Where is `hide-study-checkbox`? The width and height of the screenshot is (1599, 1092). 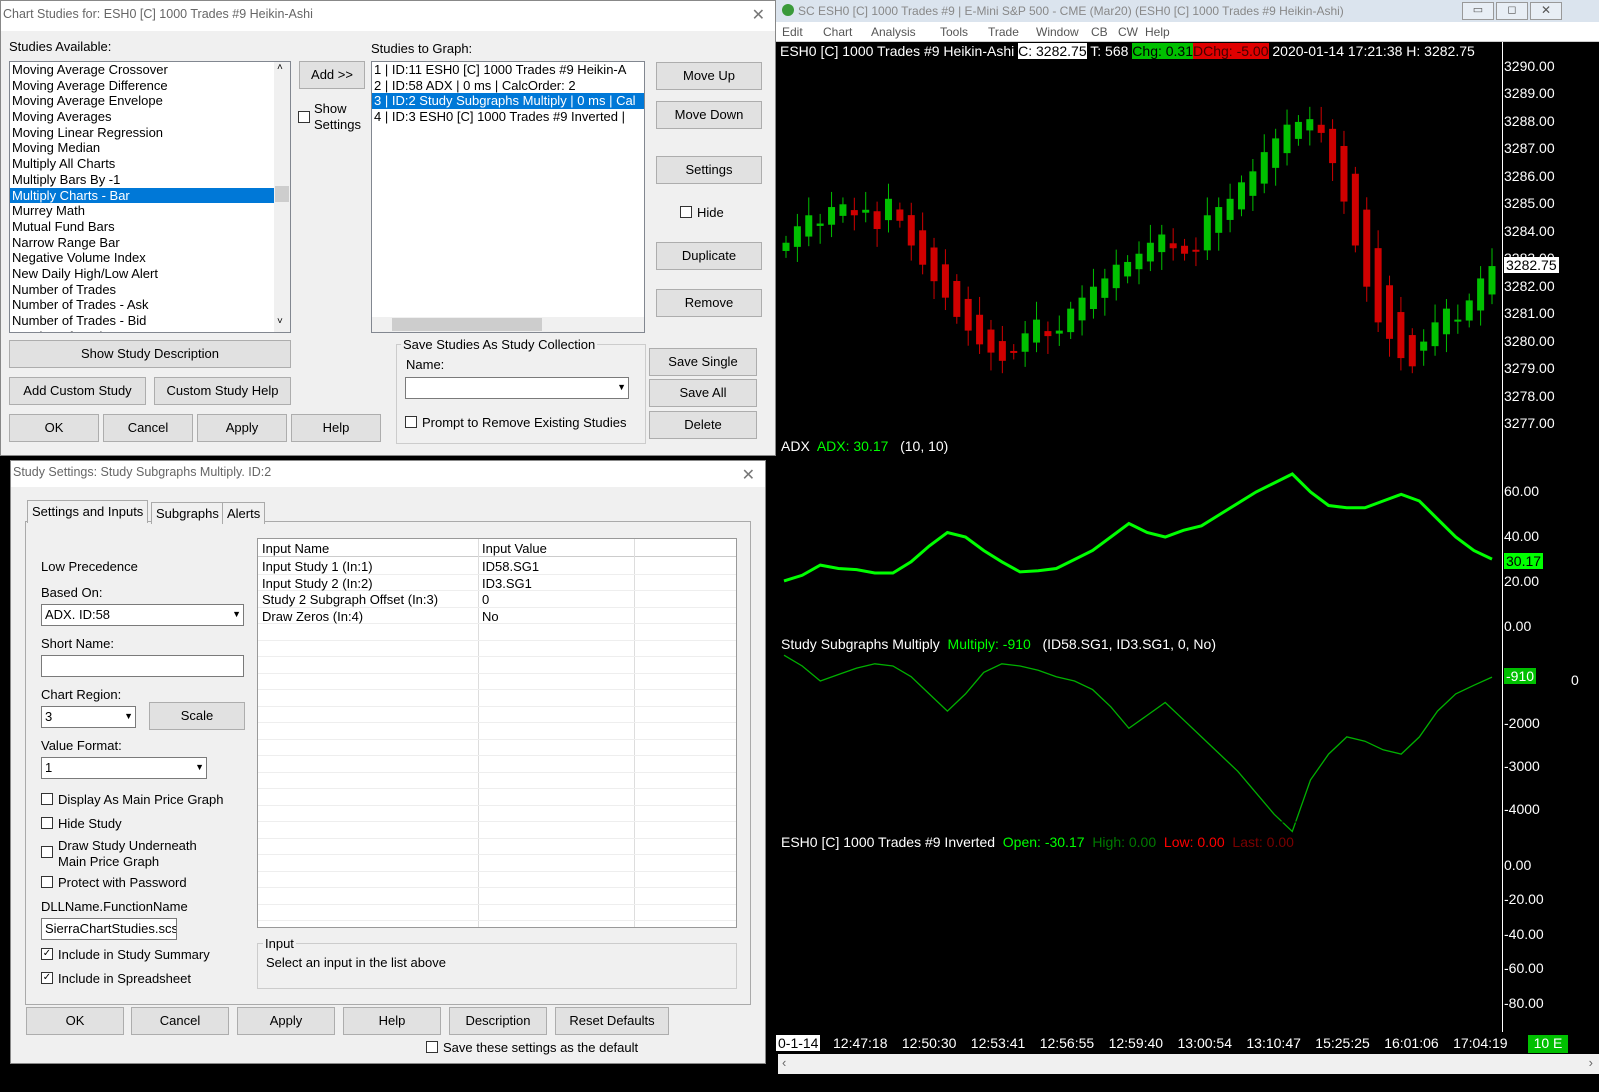
hide-study-checkbox is located at coordinates (47, 823).